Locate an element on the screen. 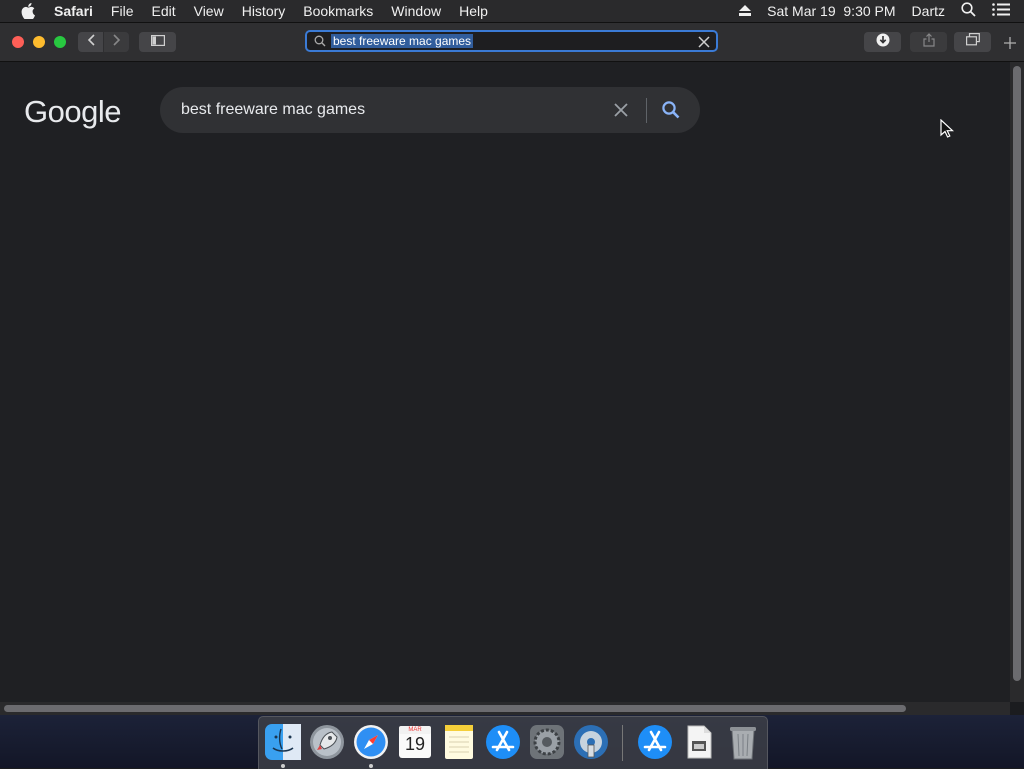  apple-logo-icon is located at coordinates (28, 11).